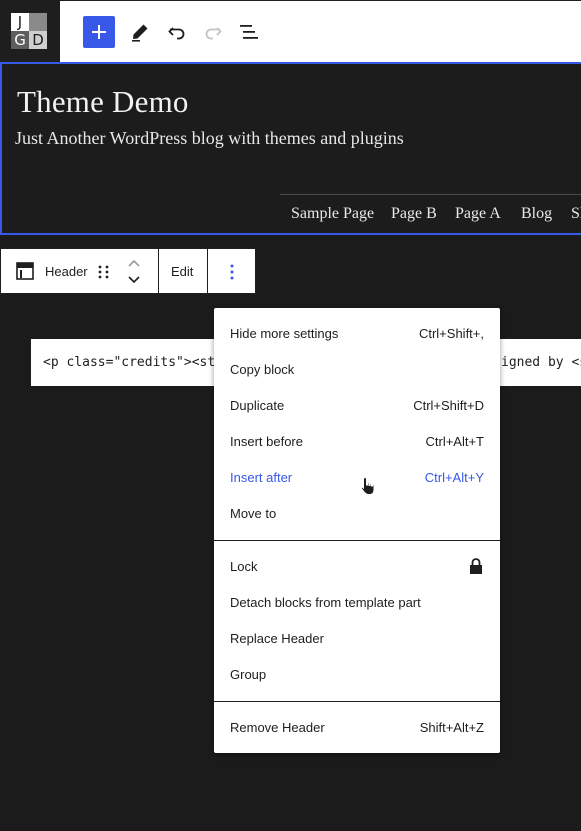 The height and width of the screenshot is (831, 581). Describe the element at coordinates (357, 639) in the screenshot. I see `menu-item-replace-header: Replace Header` at that location.